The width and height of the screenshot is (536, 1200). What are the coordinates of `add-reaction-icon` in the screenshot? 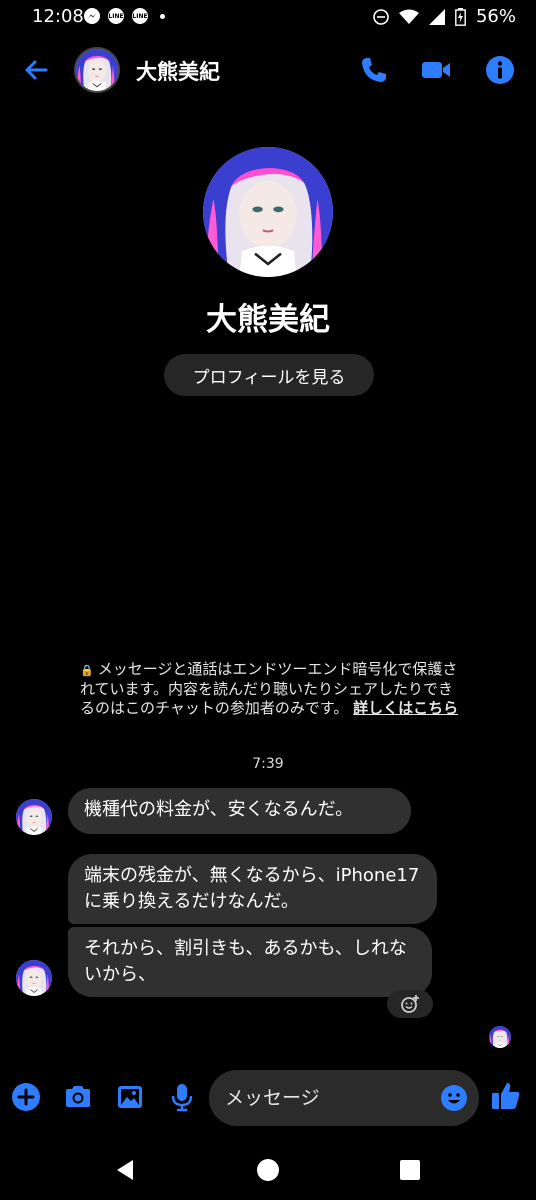 It's located at (410, 1004).